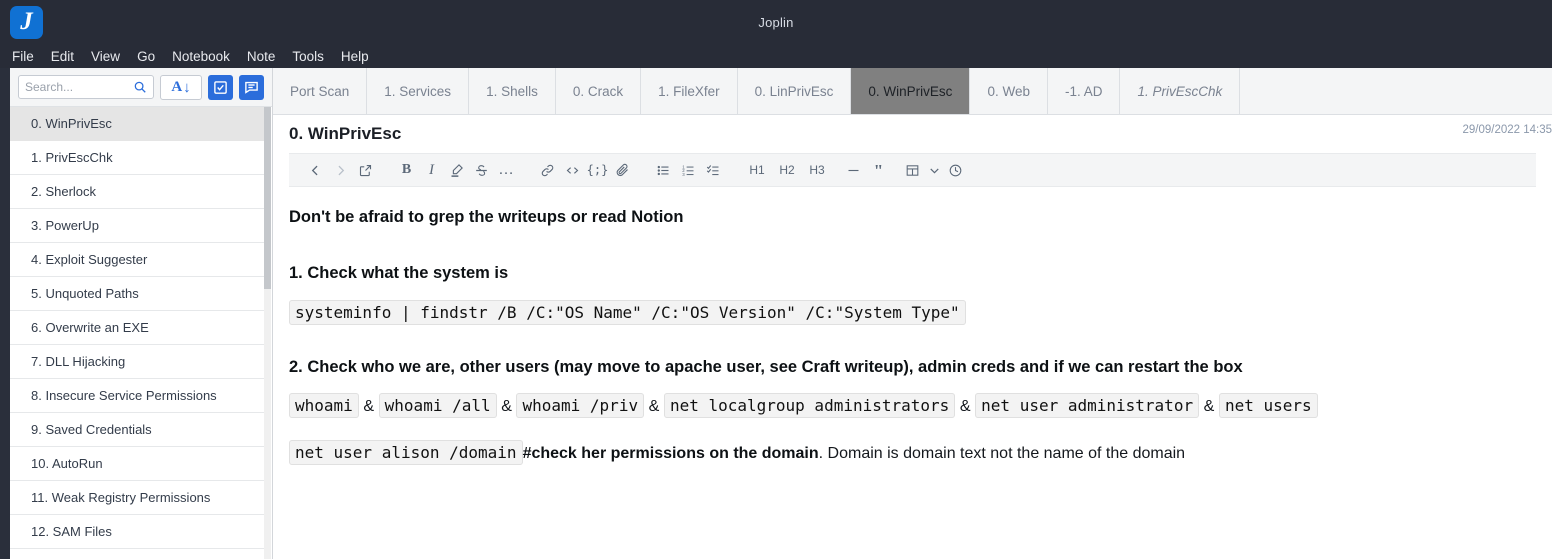 The width and height of the screenshot is (1552, 559). What do you see at coordinates (809, 406) in the screenshot?
I see `code-snippet: net localgroup administrators` at bounding box center [809, 406].